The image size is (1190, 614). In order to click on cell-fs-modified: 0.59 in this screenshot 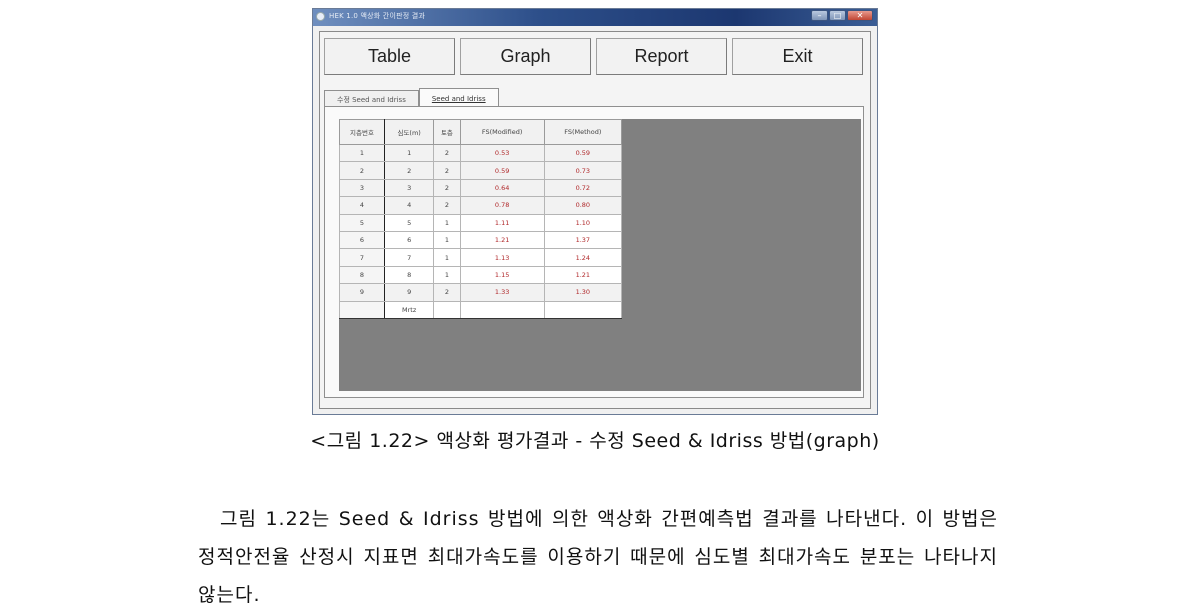, I will do `click(502, 170)`.